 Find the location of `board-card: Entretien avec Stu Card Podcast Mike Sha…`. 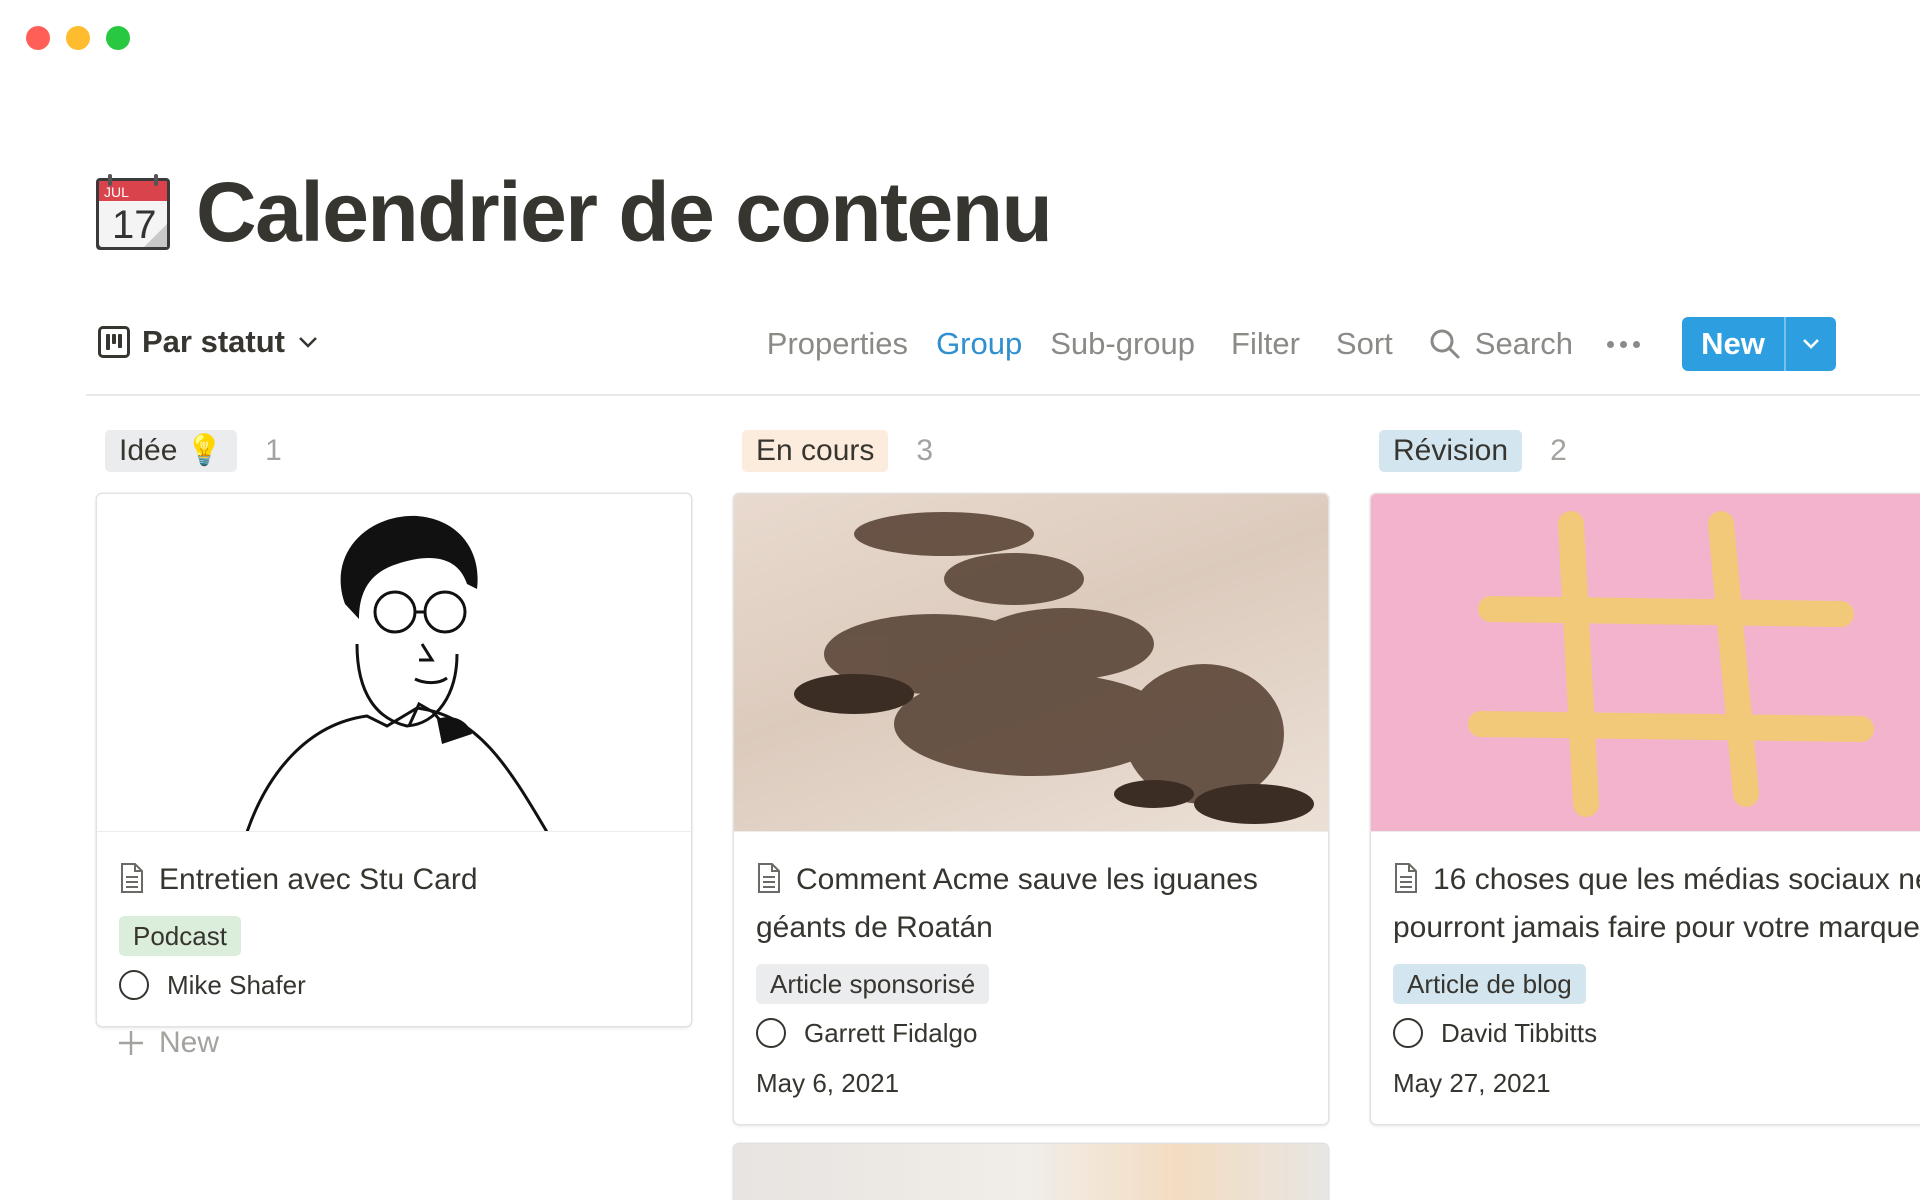

board-card: Entretien avec Stu Card Podcast Mike Sha… is located at coordinates (394, 760).